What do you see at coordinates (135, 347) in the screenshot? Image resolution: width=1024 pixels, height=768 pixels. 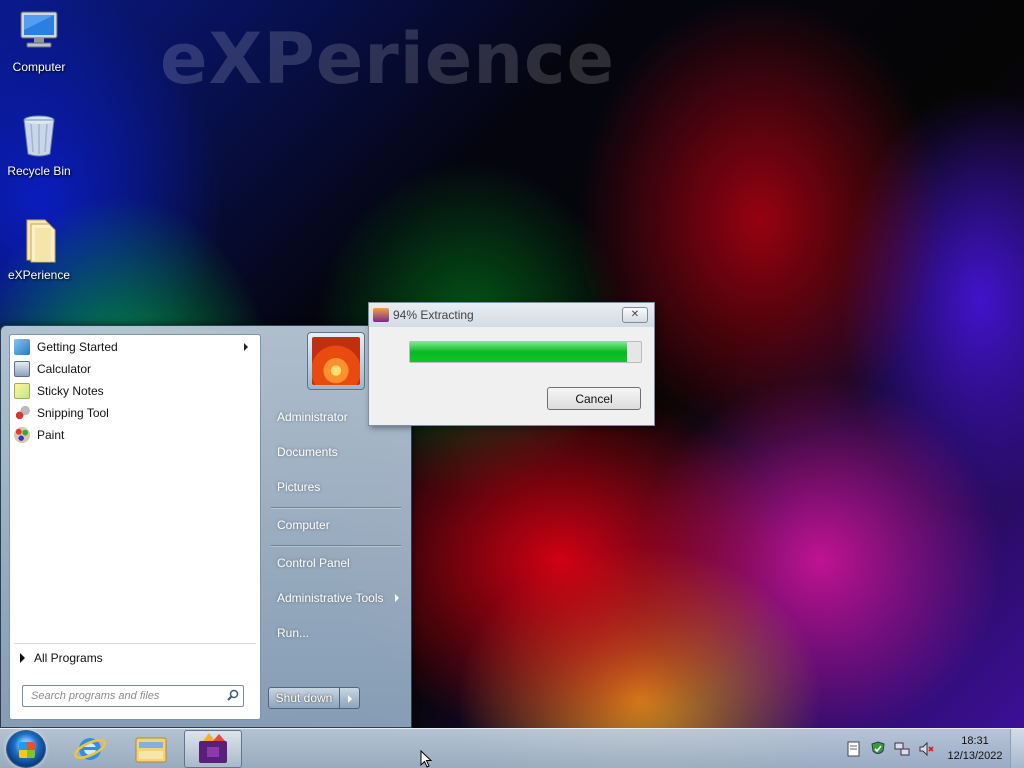 I see `start-item-getting-started: Getting Started` at bounding box center [135, 347].